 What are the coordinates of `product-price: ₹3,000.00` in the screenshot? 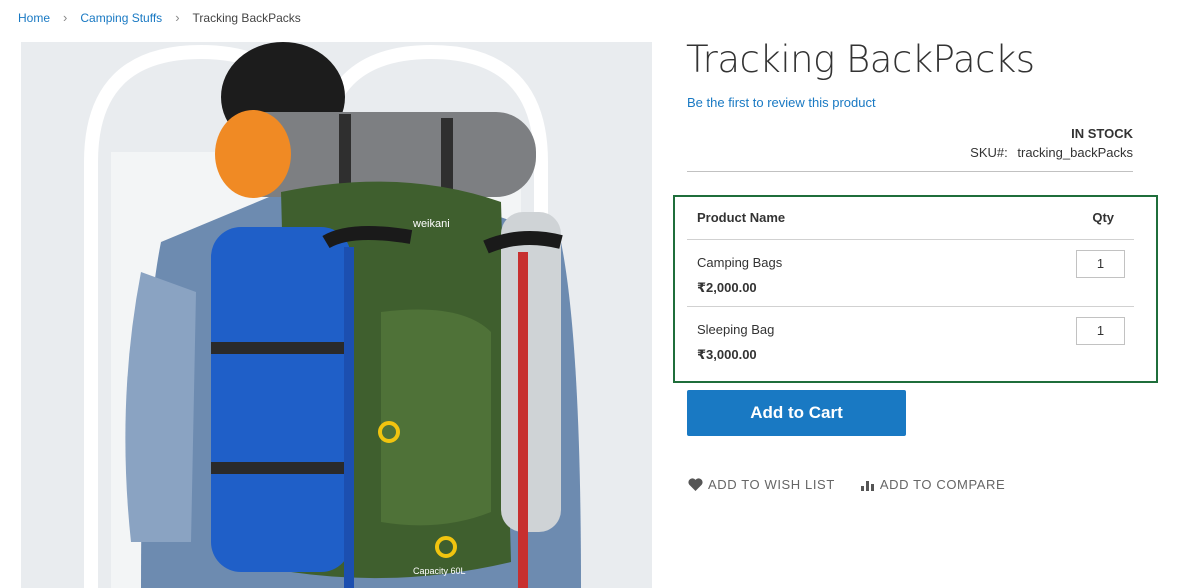 It's located at (727, 354).